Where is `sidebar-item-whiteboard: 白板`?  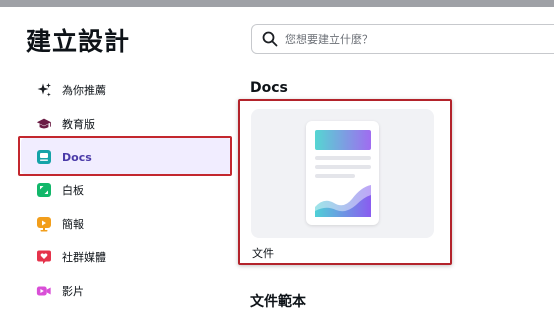
sidebar-item-whiteboard: 白板 is located at coordinates (60, 190).